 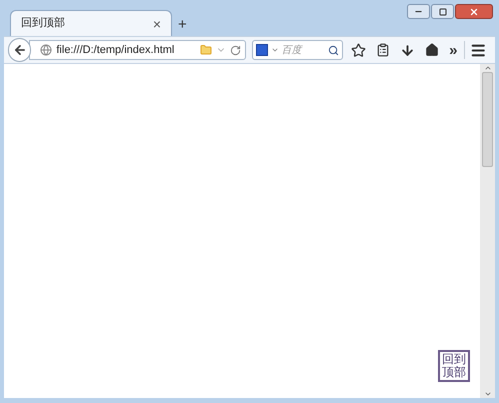 What do you see at coordinates (454, 366) in the screenshot?
I see `back-to-top-button: 回到顶部` at bounding box center [454, 366].